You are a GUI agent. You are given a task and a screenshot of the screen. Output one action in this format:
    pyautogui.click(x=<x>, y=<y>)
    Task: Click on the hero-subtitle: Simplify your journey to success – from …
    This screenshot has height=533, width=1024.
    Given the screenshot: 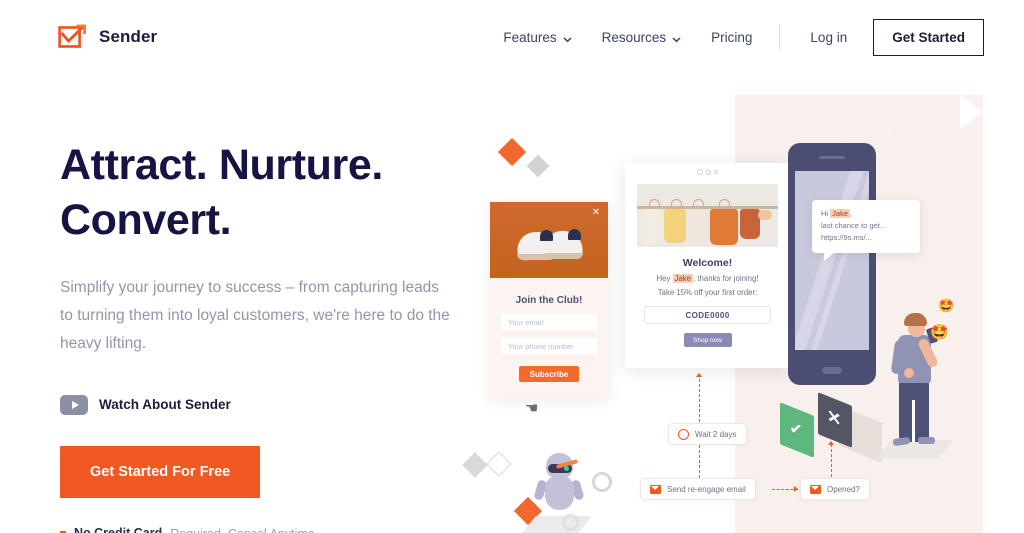 What is the action you would take?
    pyautogui.click(x=255, y=316)
    